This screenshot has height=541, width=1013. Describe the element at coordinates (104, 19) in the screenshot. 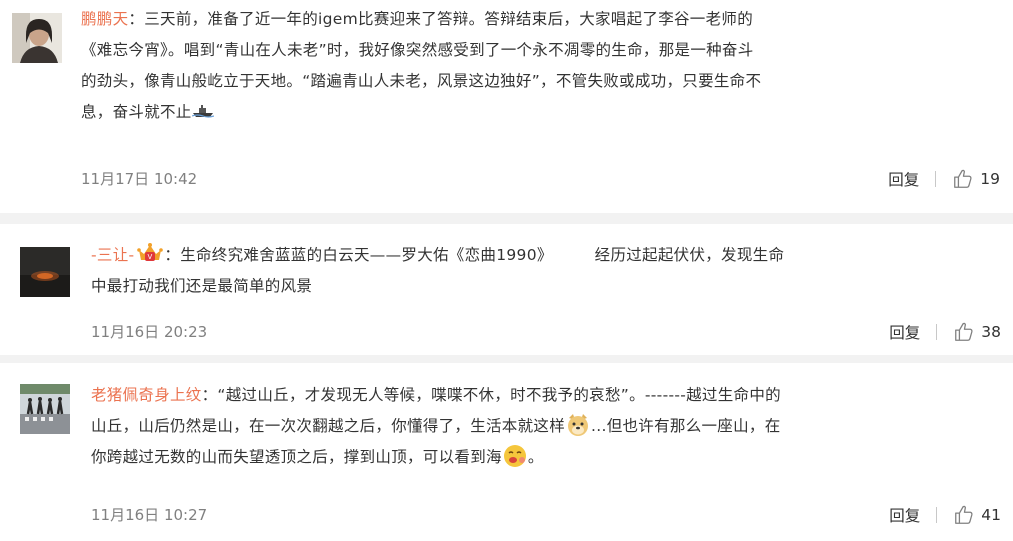

I see `username-link: 鹏鹏天` at that location.